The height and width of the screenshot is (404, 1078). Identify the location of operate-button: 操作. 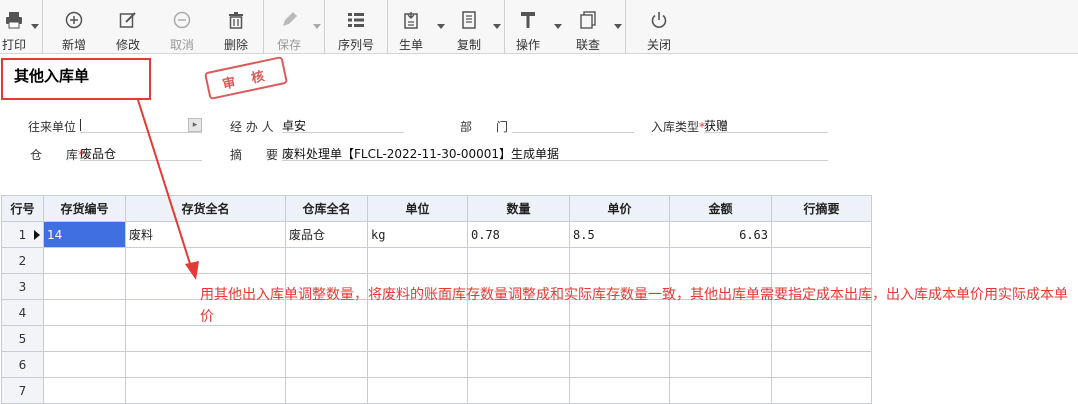
(528, 27).